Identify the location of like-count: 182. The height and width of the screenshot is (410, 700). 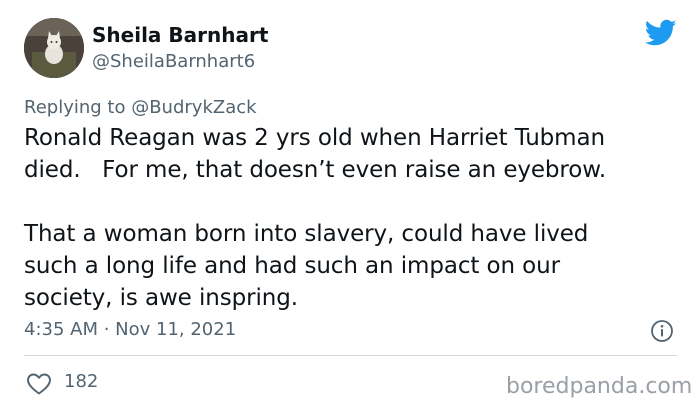
(81, 381).